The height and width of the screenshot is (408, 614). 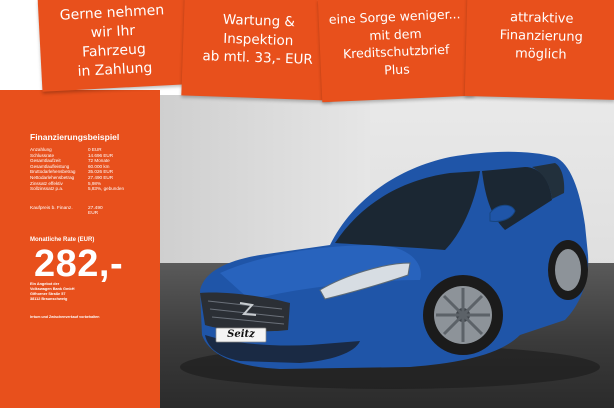 What do you see at coordinates (65, 317) in the screenshot?
I see `disclaimer: Irrtum und Zwischenverkauf vorbehalten` at bounding box center [65, 317].